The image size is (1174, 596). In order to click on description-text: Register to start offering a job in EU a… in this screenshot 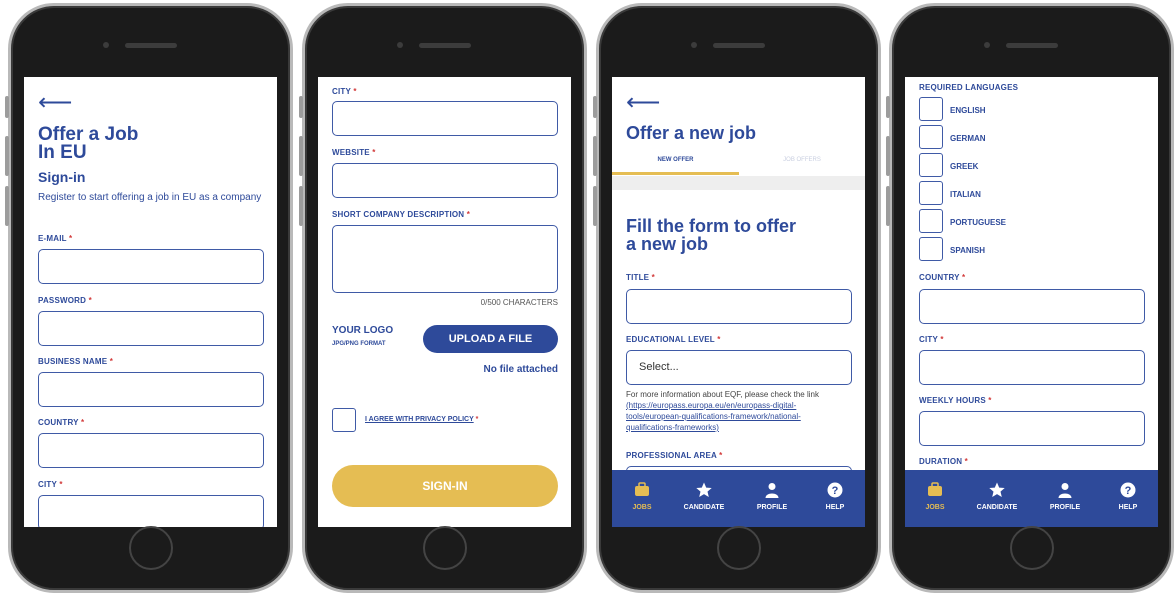, I will do `click(150, 197)`.